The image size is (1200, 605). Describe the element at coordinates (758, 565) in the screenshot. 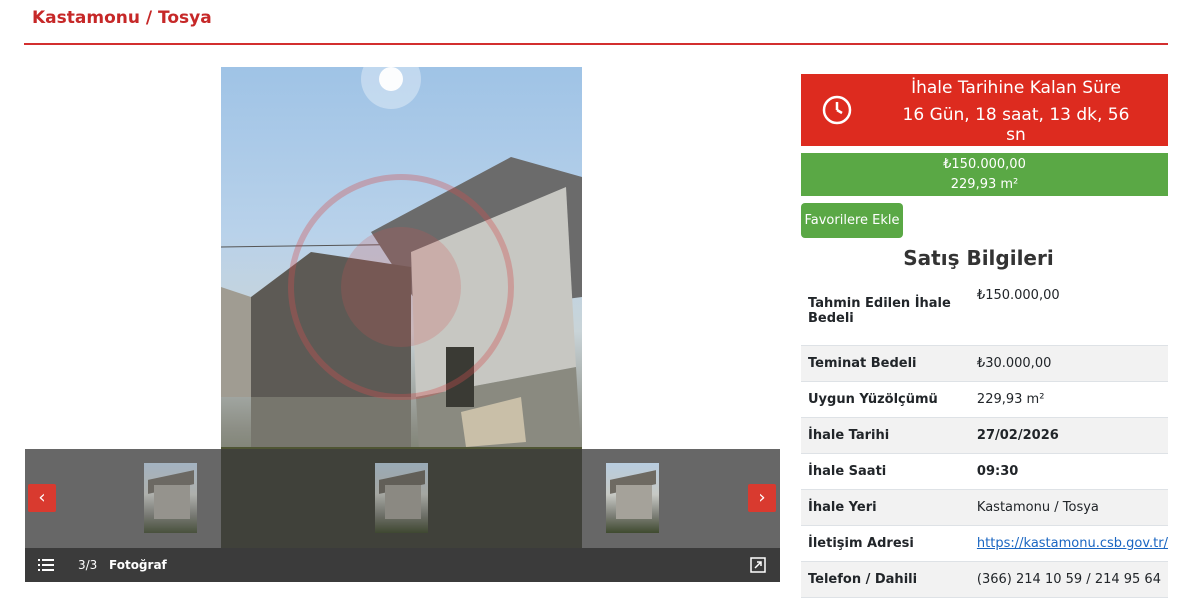

I see `expand-icon` at that location.